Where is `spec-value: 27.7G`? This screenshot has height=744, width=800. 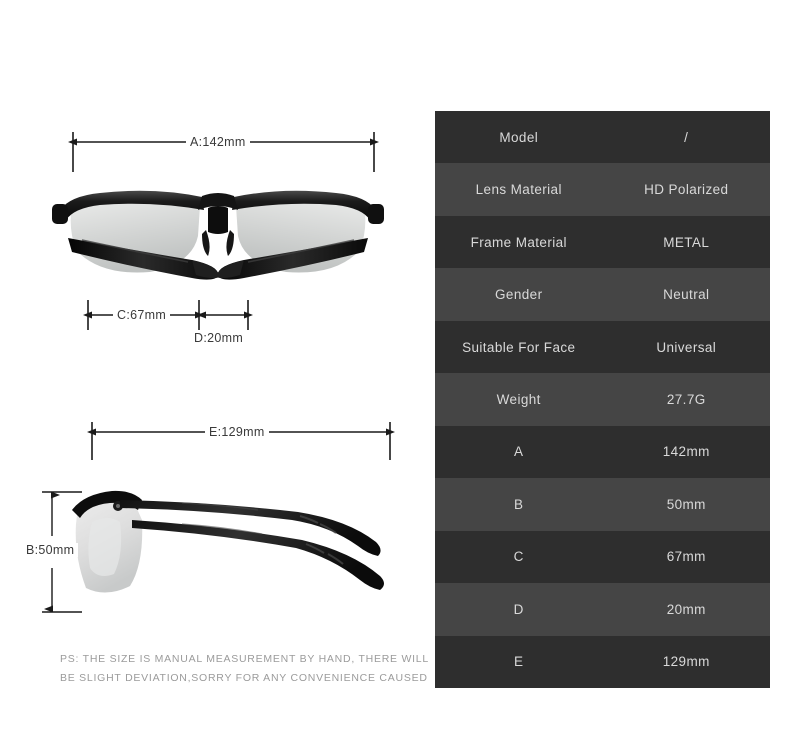 spec-value: 27.7G is located at coordinates (686, 399).